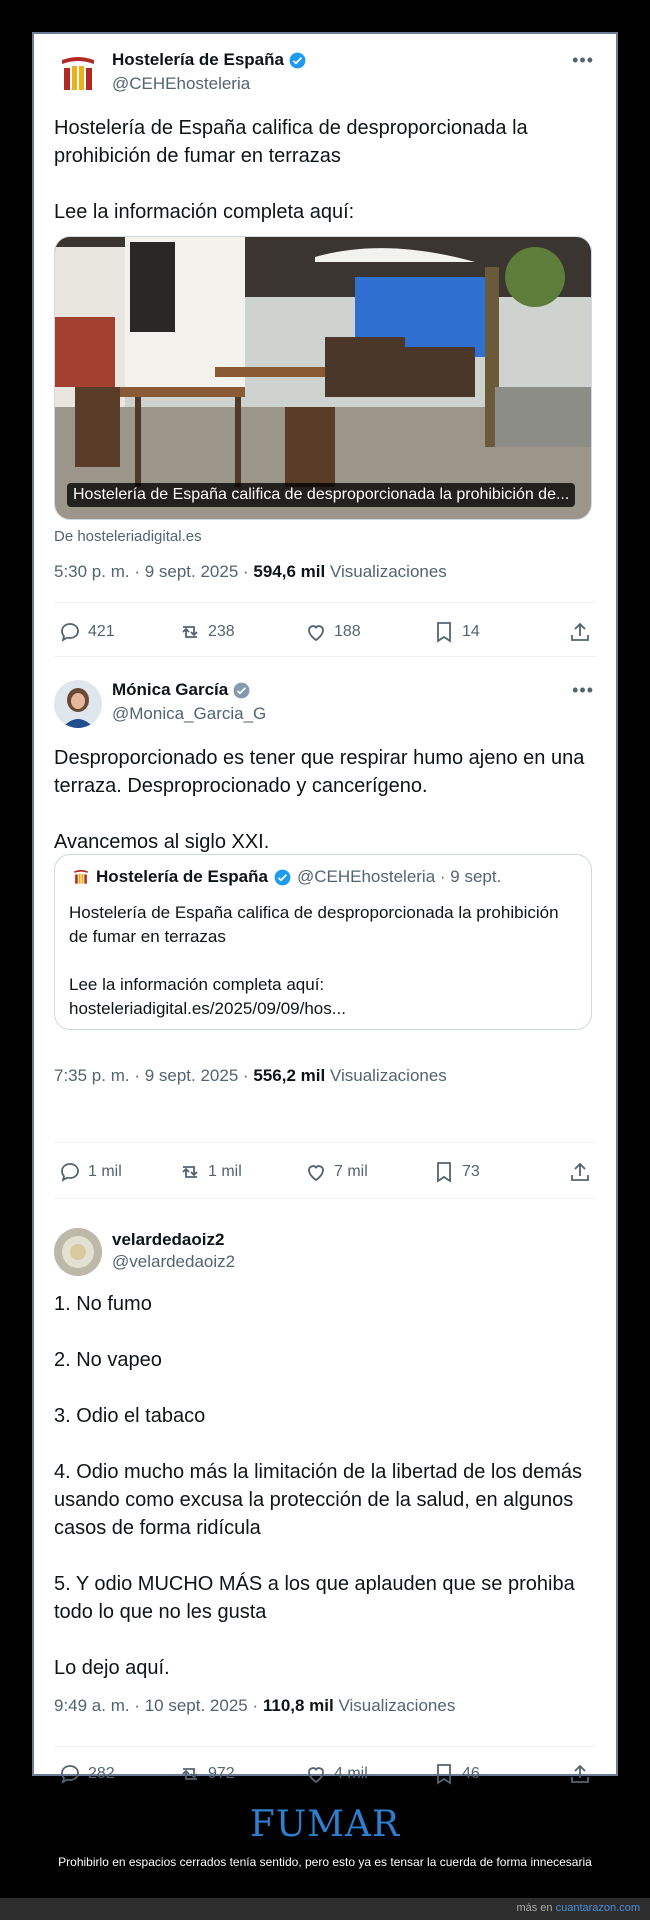  I want to click on retweet-button: 1 mil, so click(210, 1172).